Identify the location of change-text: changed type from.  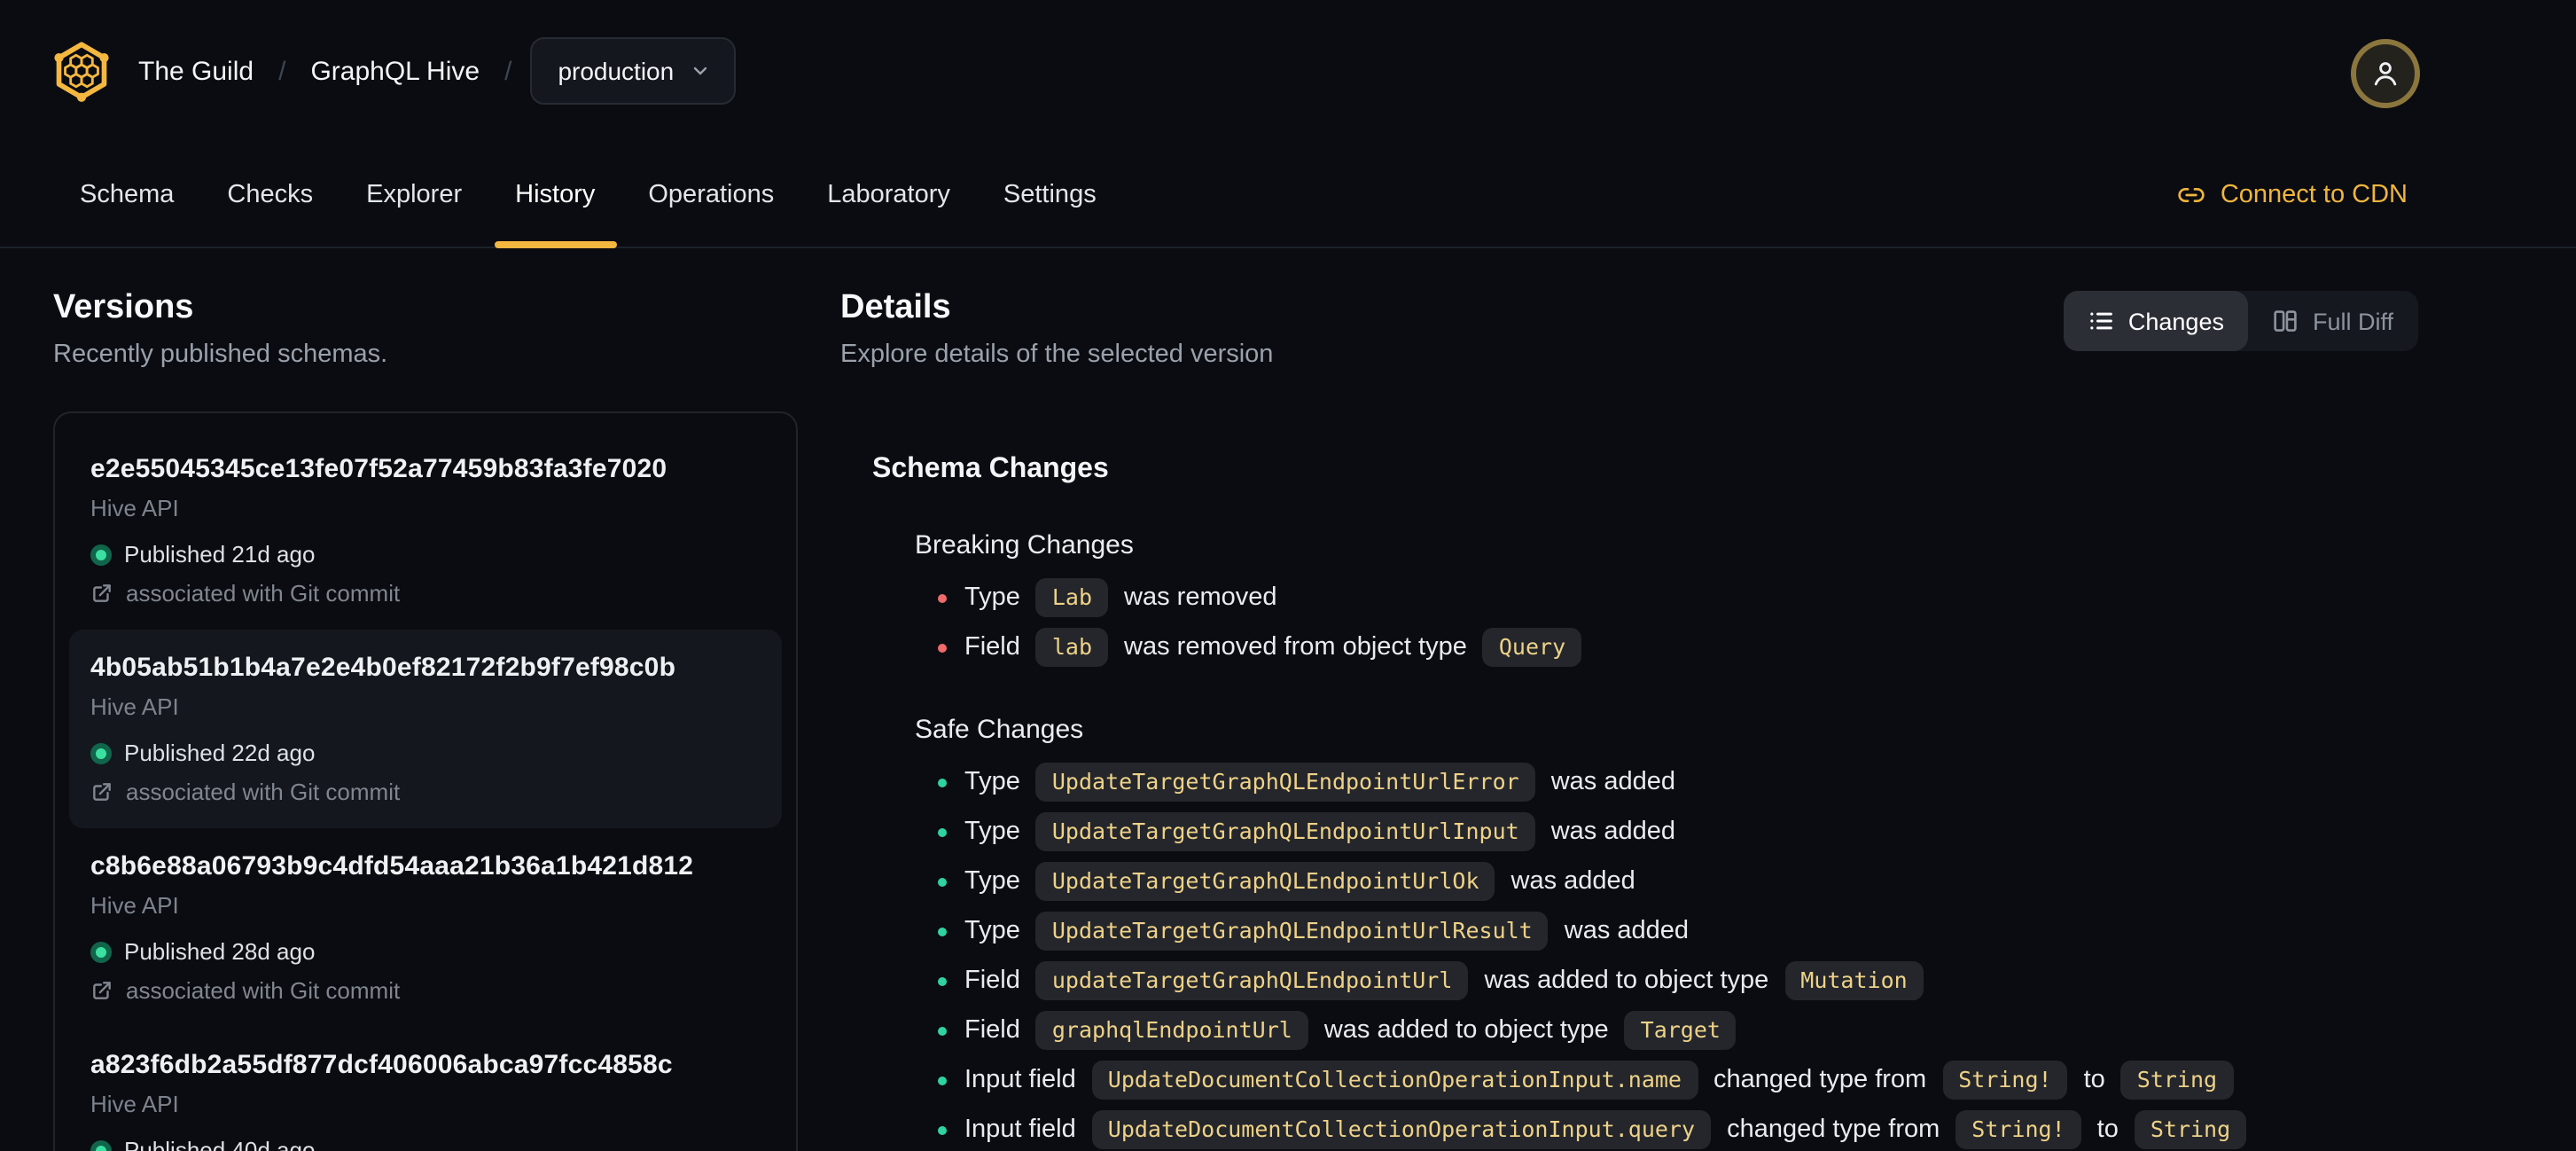
(1833, 1130).